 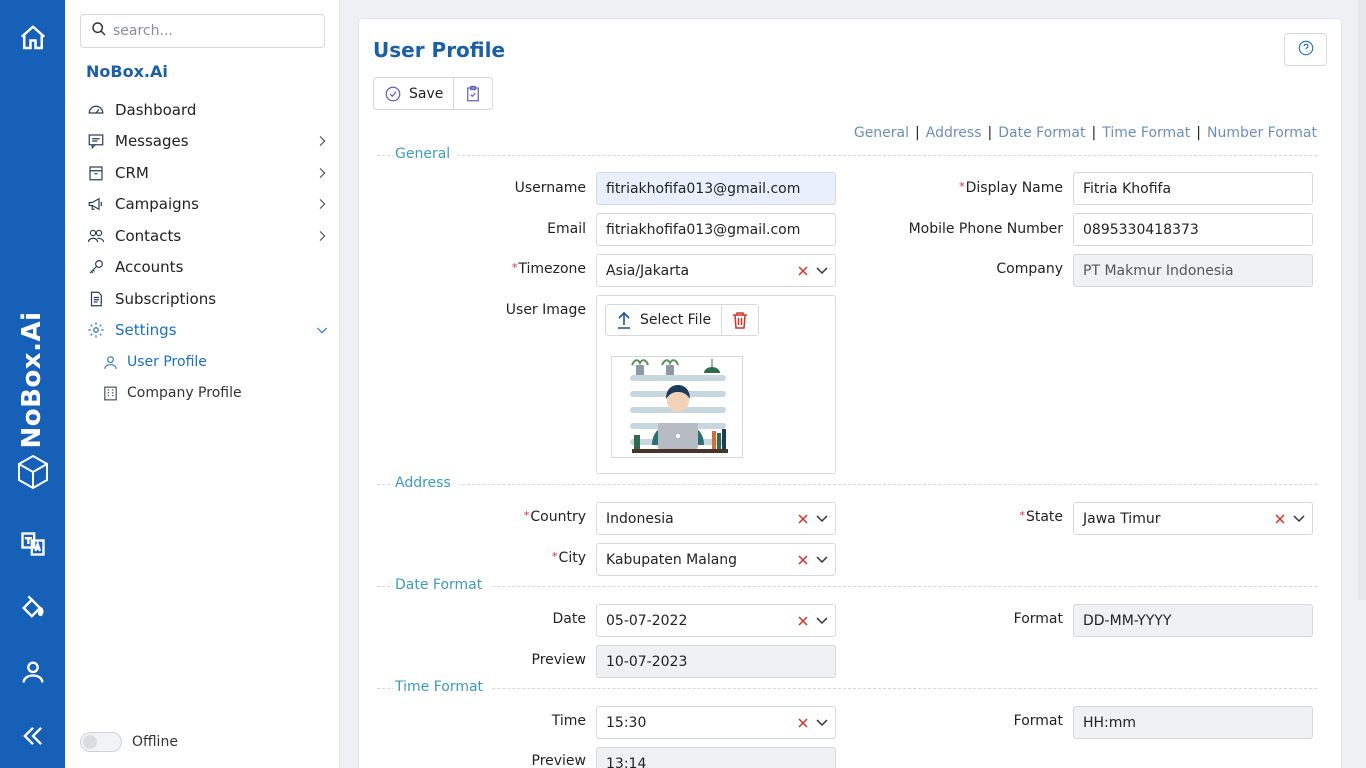 What do you see at coordinates (32, 736) in the screenshot?
I see `collapse-icon` at bounding box center [32, 736].